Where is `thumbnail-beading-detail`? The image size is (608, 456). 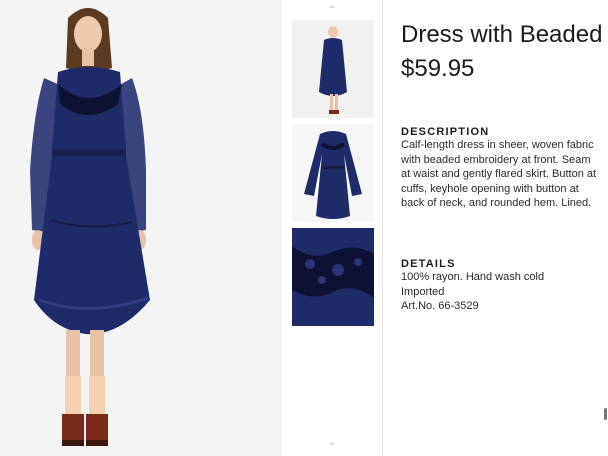
thumbnail-beading-detail is located at coordinates (333, 277).